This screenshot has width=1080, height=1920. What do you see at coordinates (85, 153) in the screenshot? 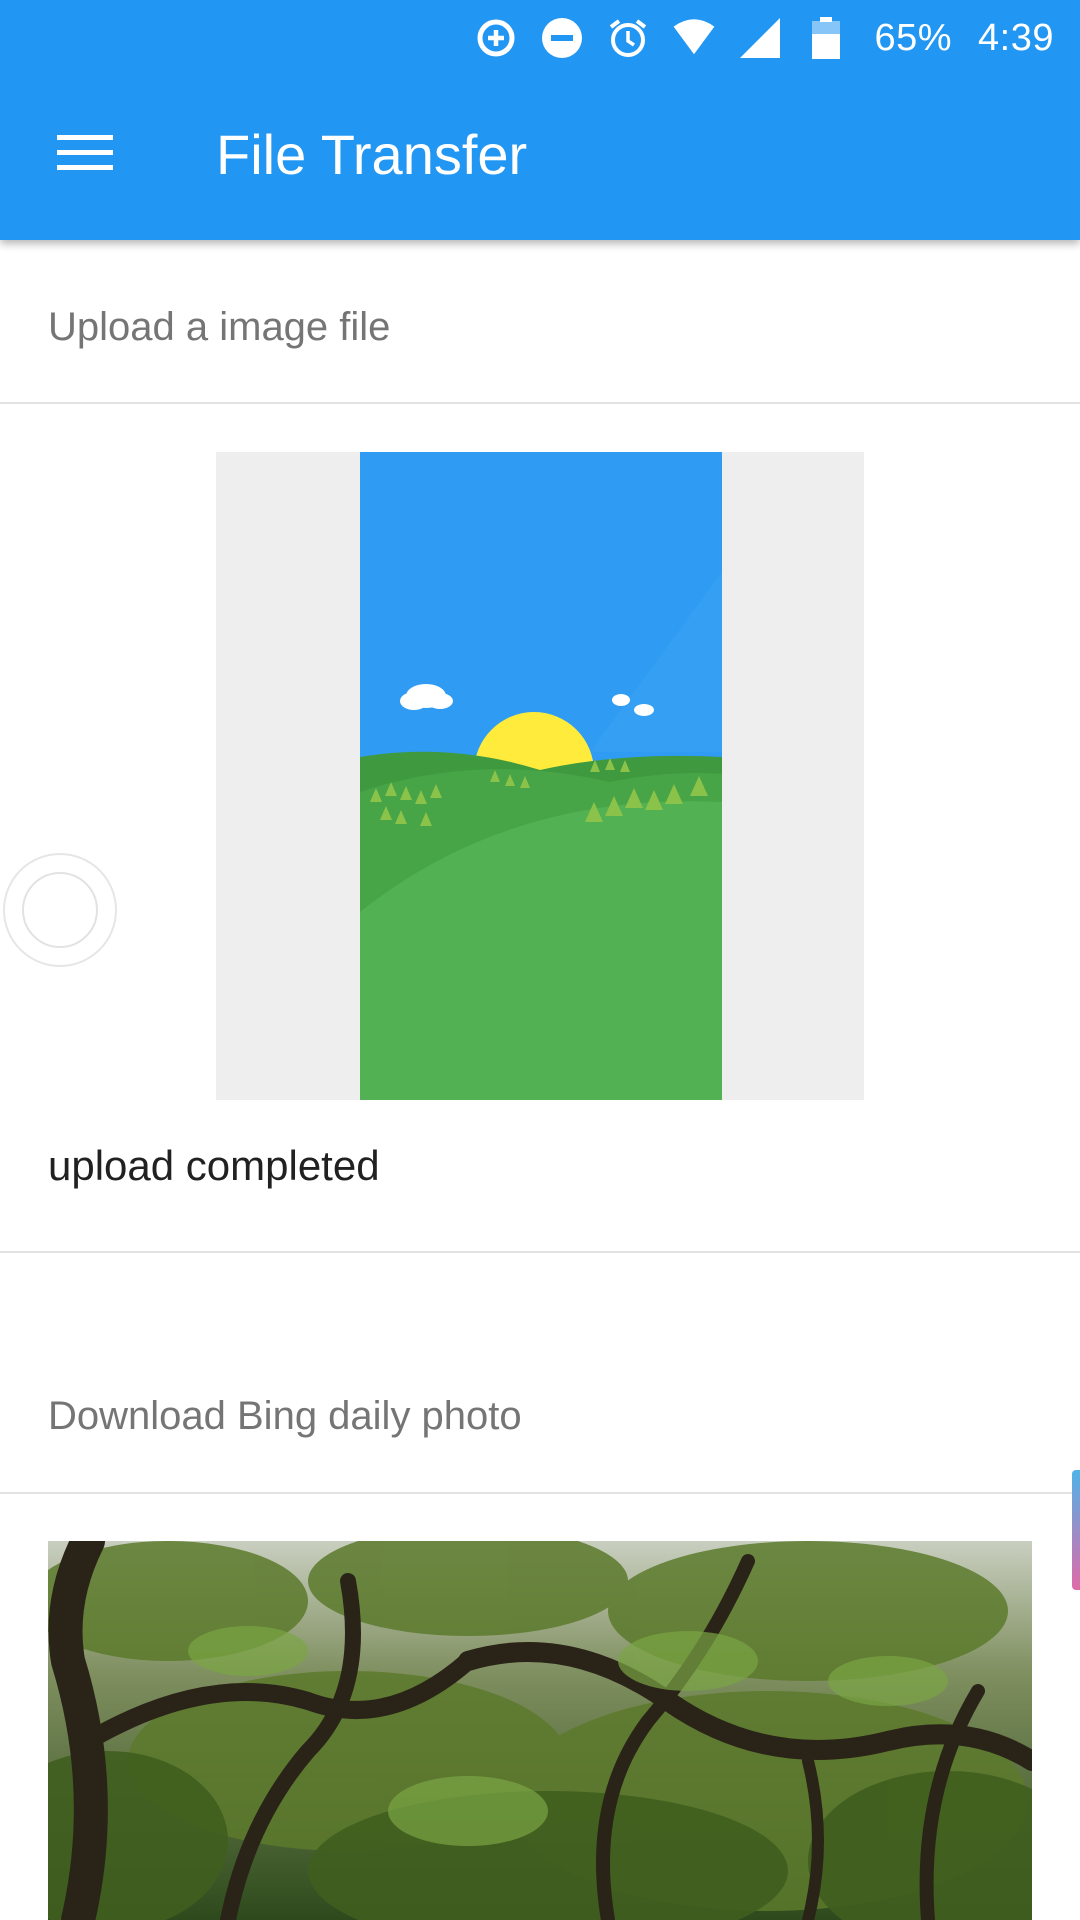
I see `hamburger-menu-icon` at bounding box center [85, 153].